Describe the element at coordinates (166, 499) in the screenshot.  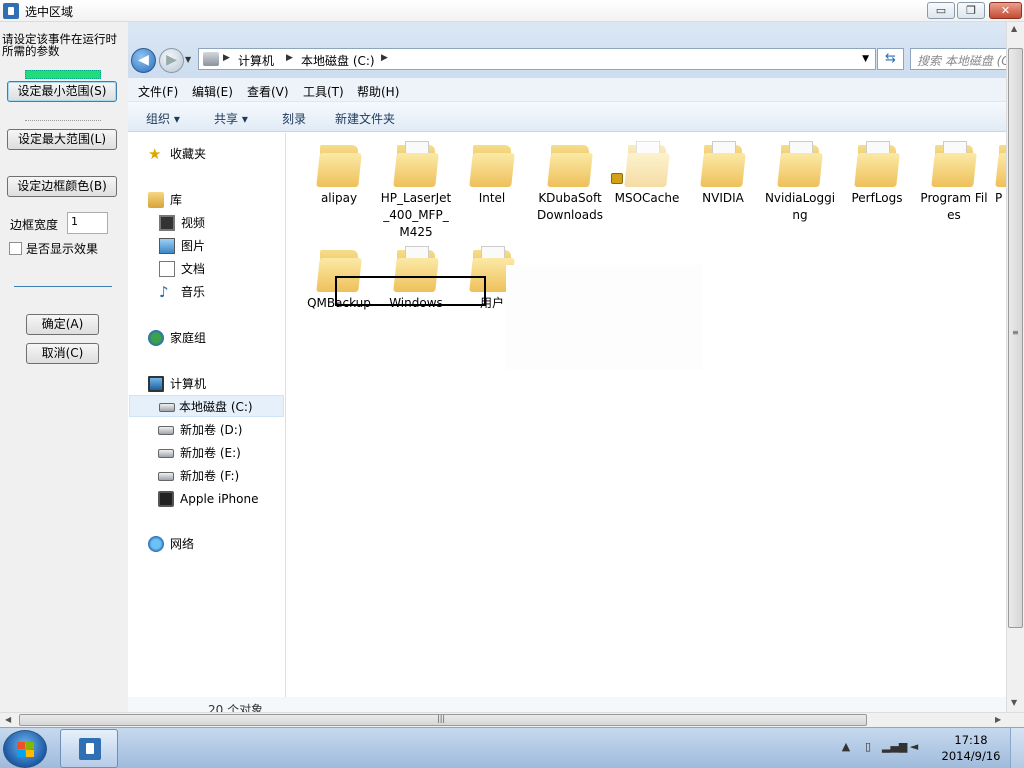
I see `phone-icon` at that location.